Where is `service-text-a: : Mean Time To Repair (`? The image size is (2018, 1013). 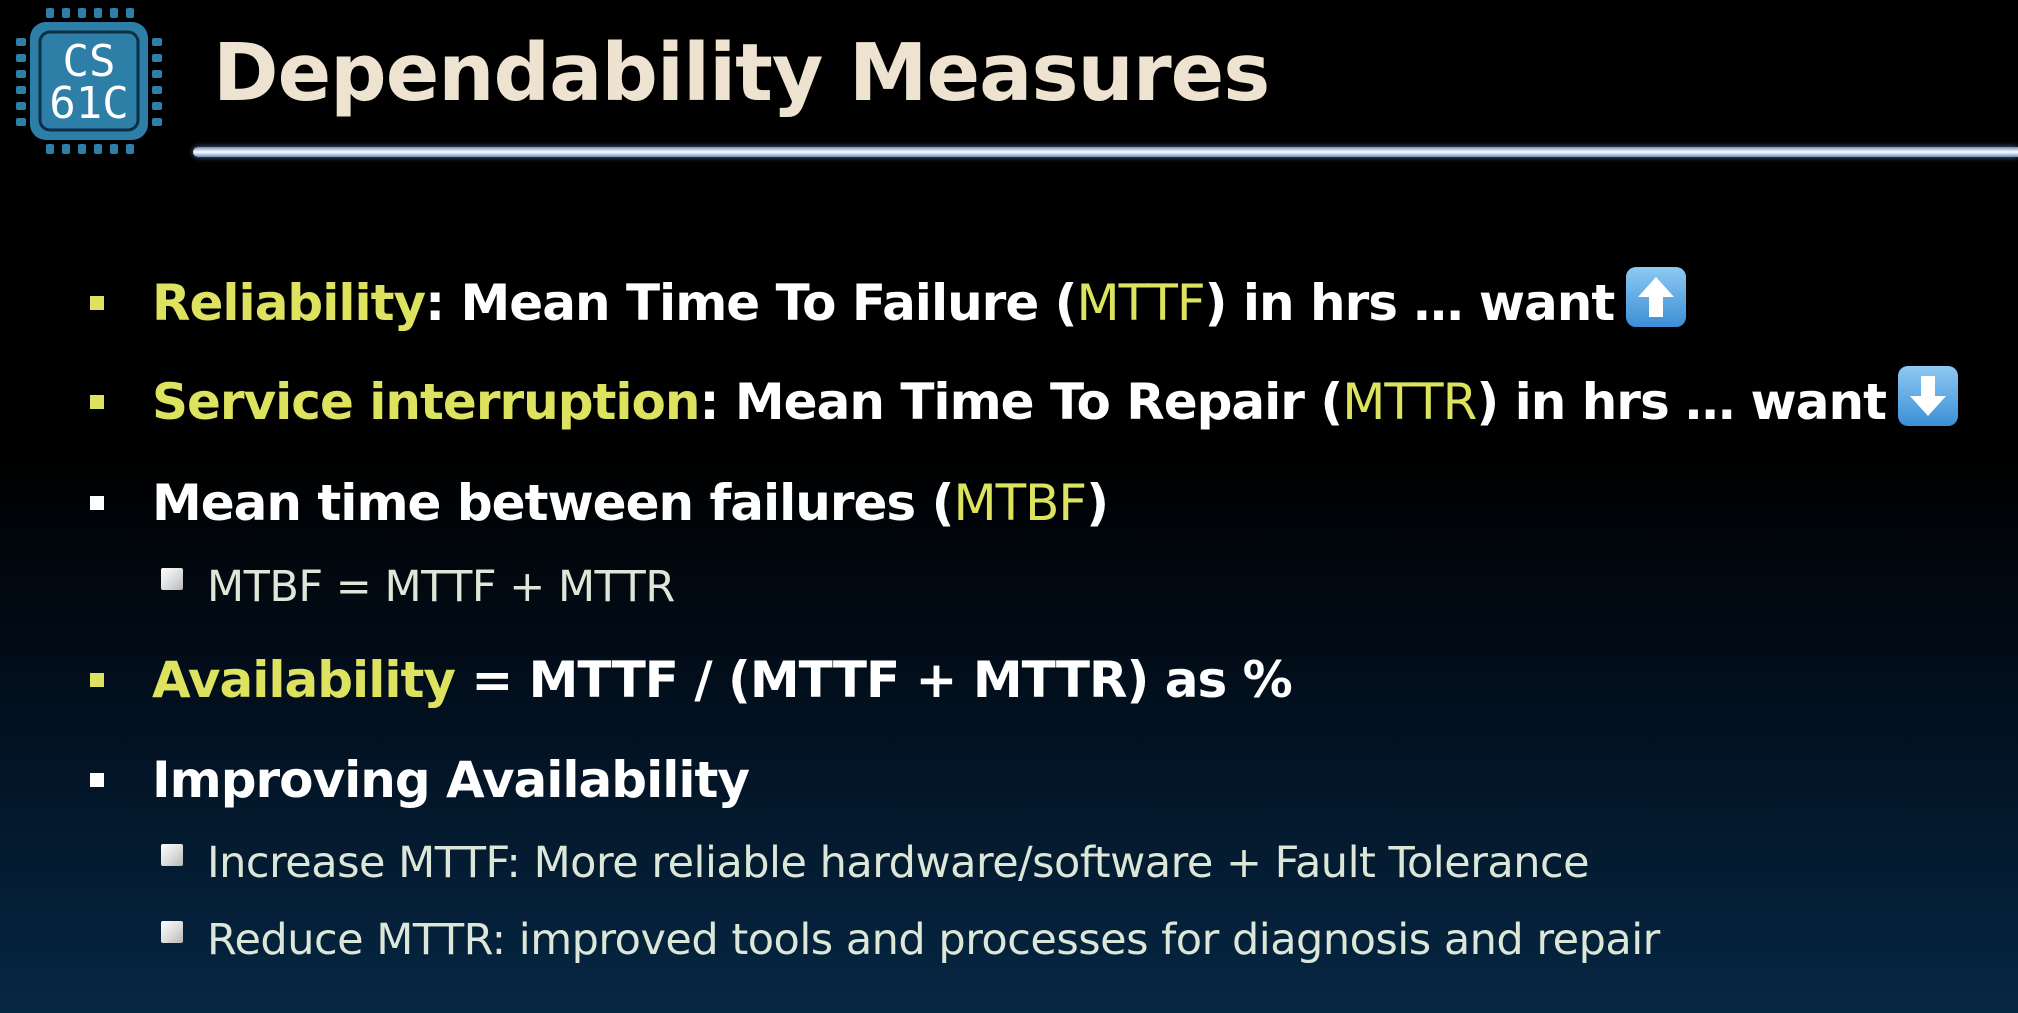 service-text-a: : Mean Time To Repair ( is located at coordinates (1021, 402).